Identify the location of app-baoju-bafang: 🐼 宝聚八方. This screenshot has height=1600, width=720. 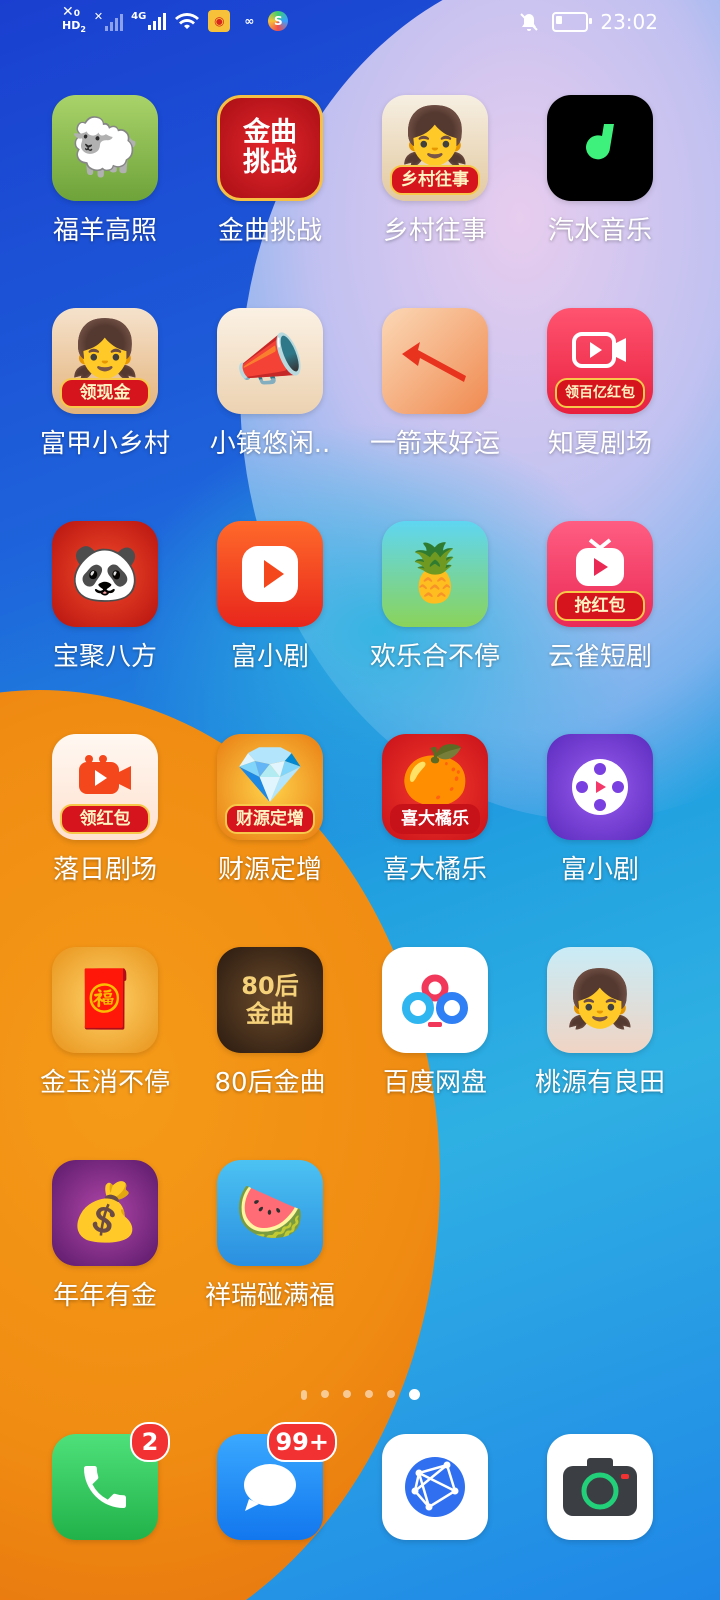
(105, 597).